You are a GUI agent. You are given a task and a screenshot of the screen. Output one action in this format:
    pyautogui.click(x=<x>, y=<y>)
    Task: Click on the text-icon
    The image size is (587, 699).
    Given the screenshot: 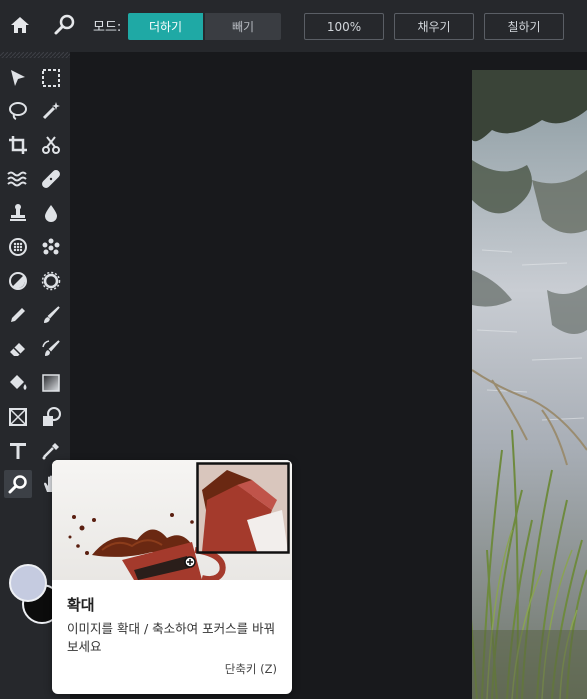 What is the action you would take?
    pyautogui.click(x=18, y=451)
    